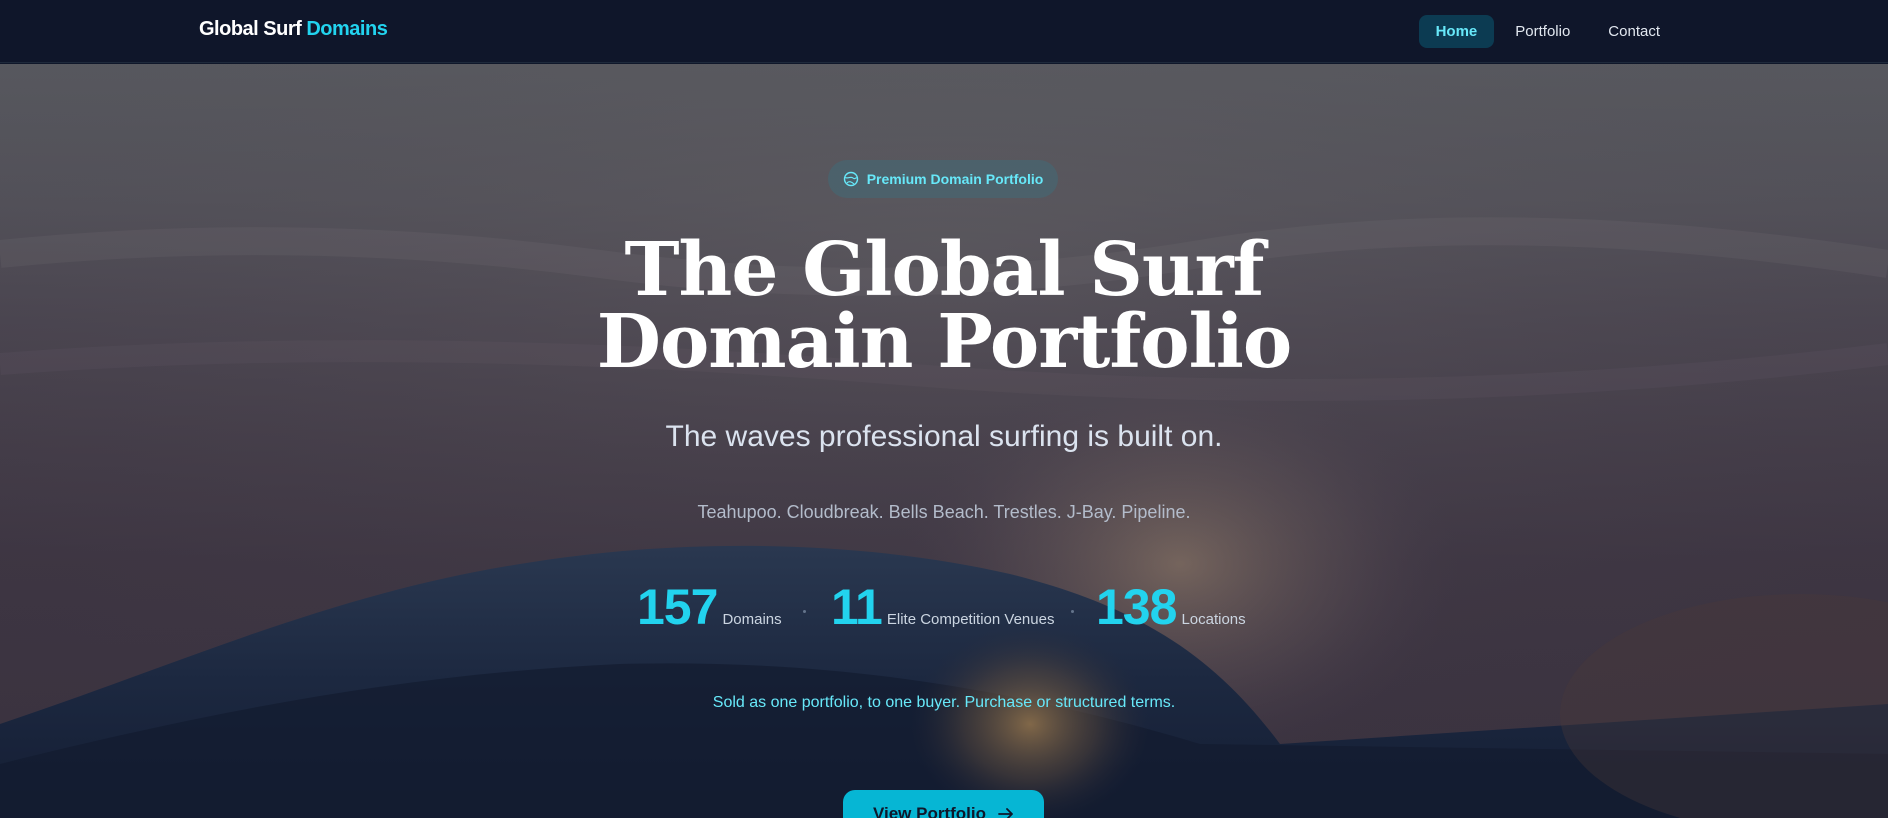 Image resolution: width=1888 pixels, height=818 pixels. Describe the element at coordinates (1542, 31) in the screenshot. I see `nav-link-portfolio: Portfolio` at that location.